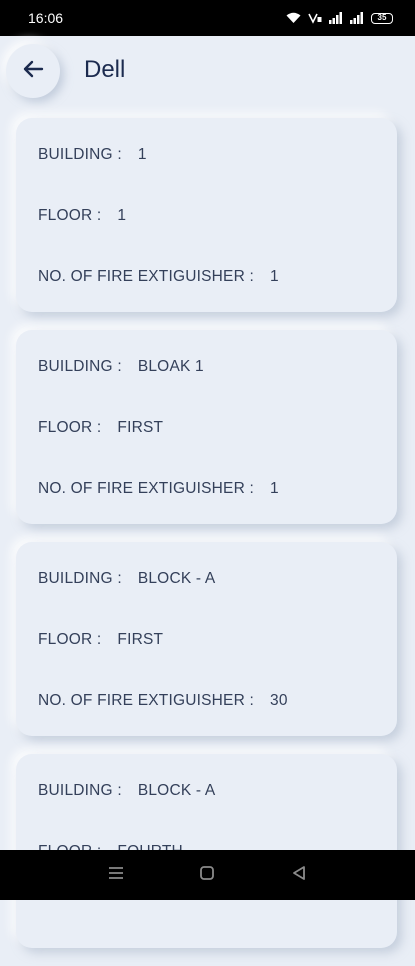 The image size is (415, 966). I want to click on volte-icon, so click(315, 18).